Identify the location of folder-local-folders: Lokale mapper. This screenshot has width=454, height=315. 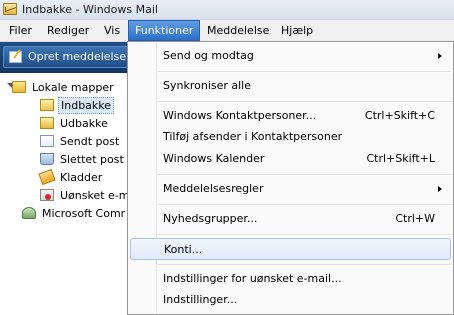
(58, 88).